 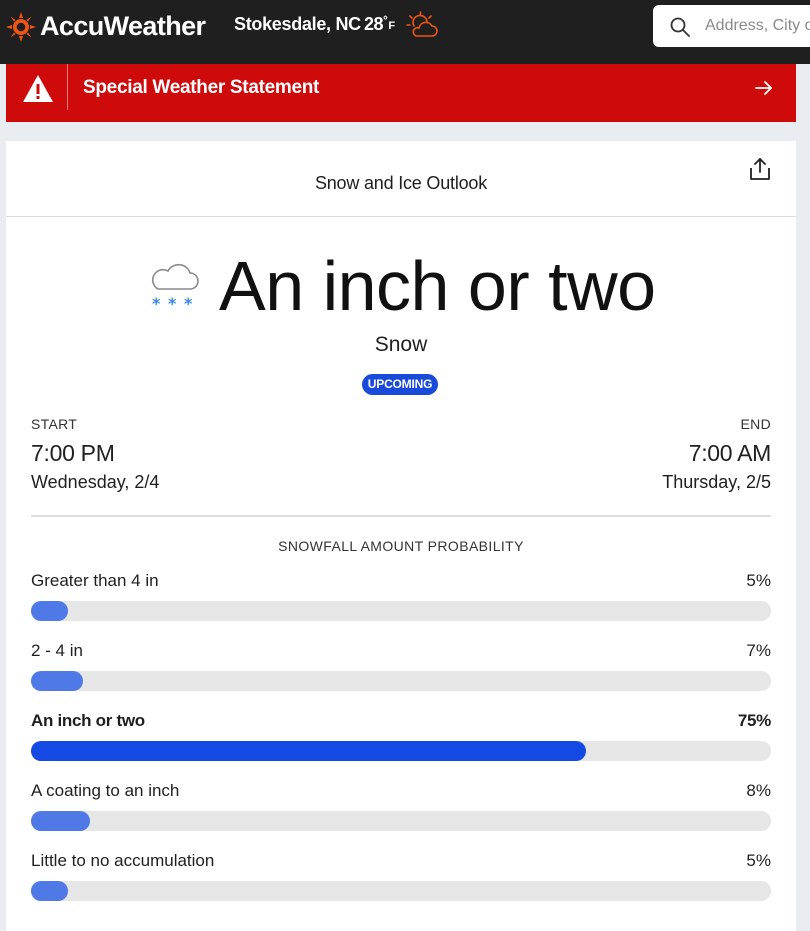 What do you see at coordinates (755, 424) in the screenshot?
I see `end-label: END` at bounding box center [755, 424].